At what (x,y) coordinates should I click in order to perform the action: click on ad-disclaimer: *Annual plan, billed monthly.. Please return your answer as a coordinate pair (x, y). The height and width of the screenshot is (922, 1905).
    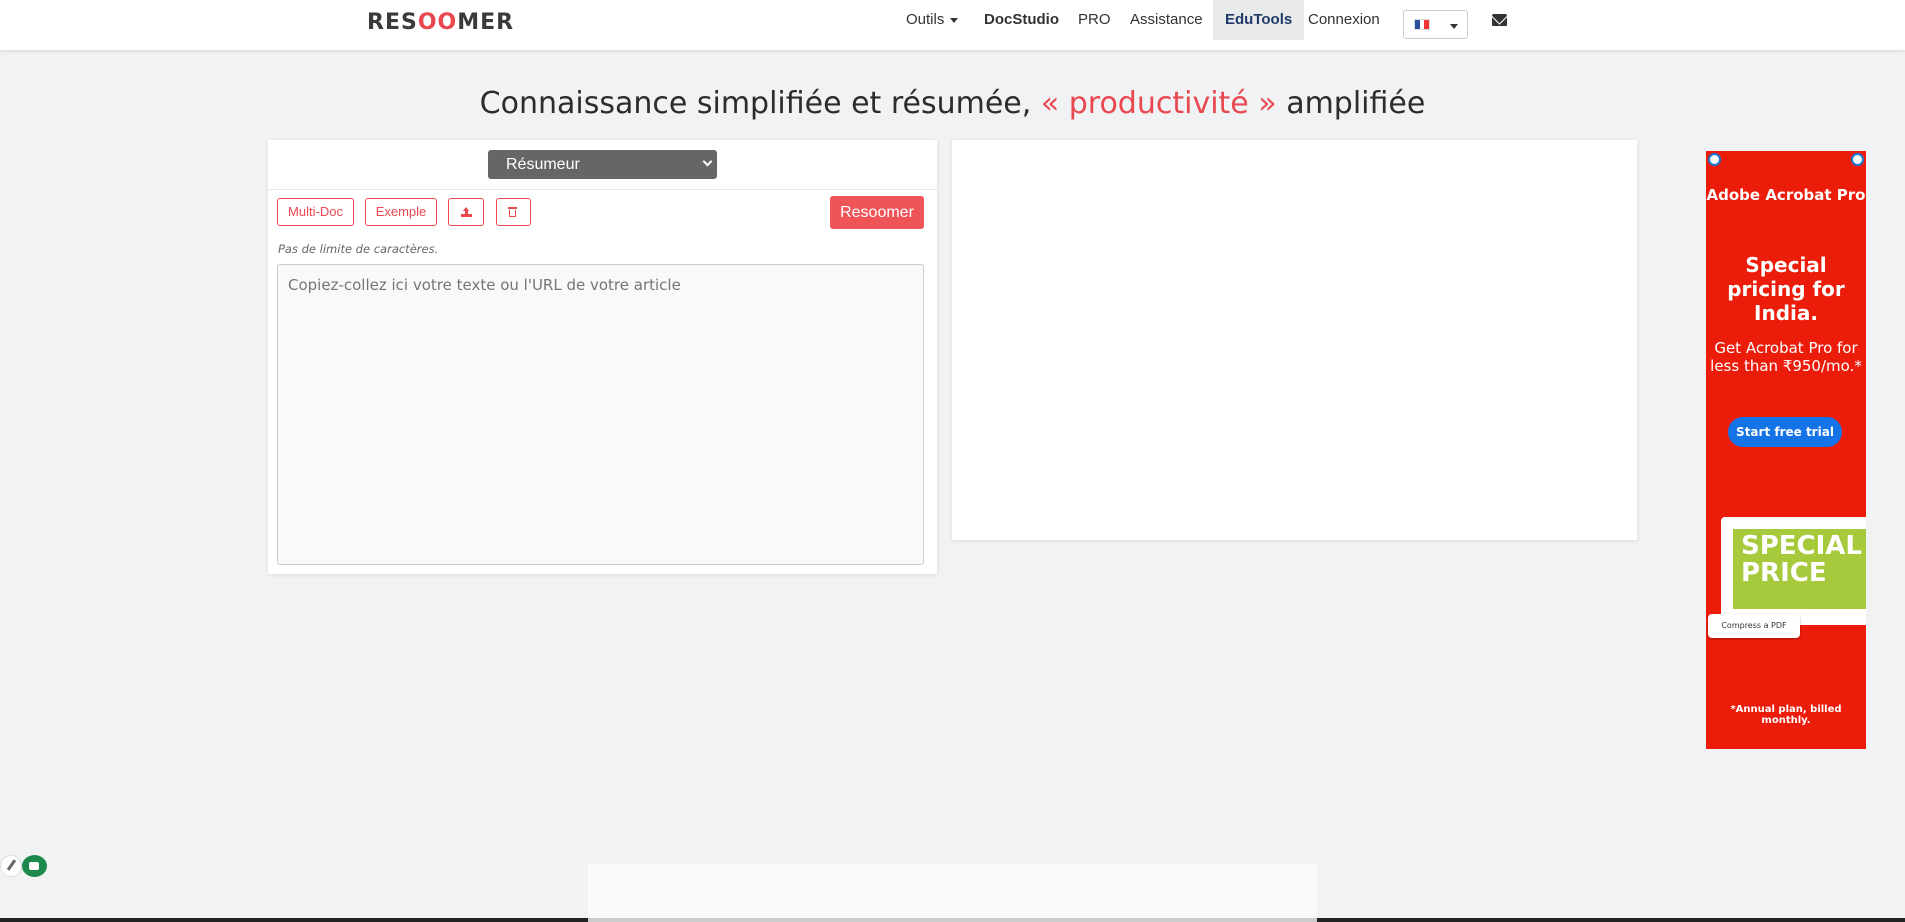
    Looking at the image, I should click on (1786, 715).